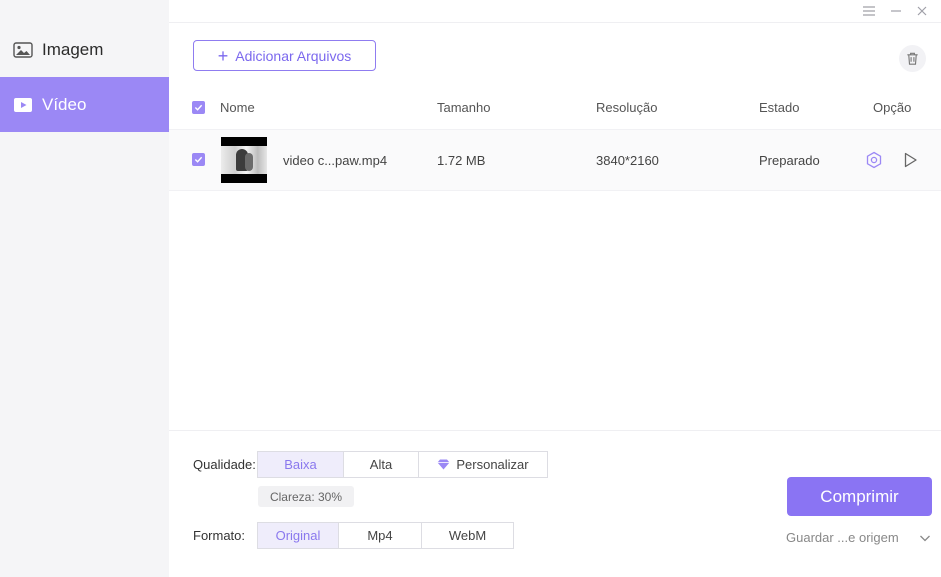  I want to click on clarity-badge: Clareza: 30%, so click(306, 496).